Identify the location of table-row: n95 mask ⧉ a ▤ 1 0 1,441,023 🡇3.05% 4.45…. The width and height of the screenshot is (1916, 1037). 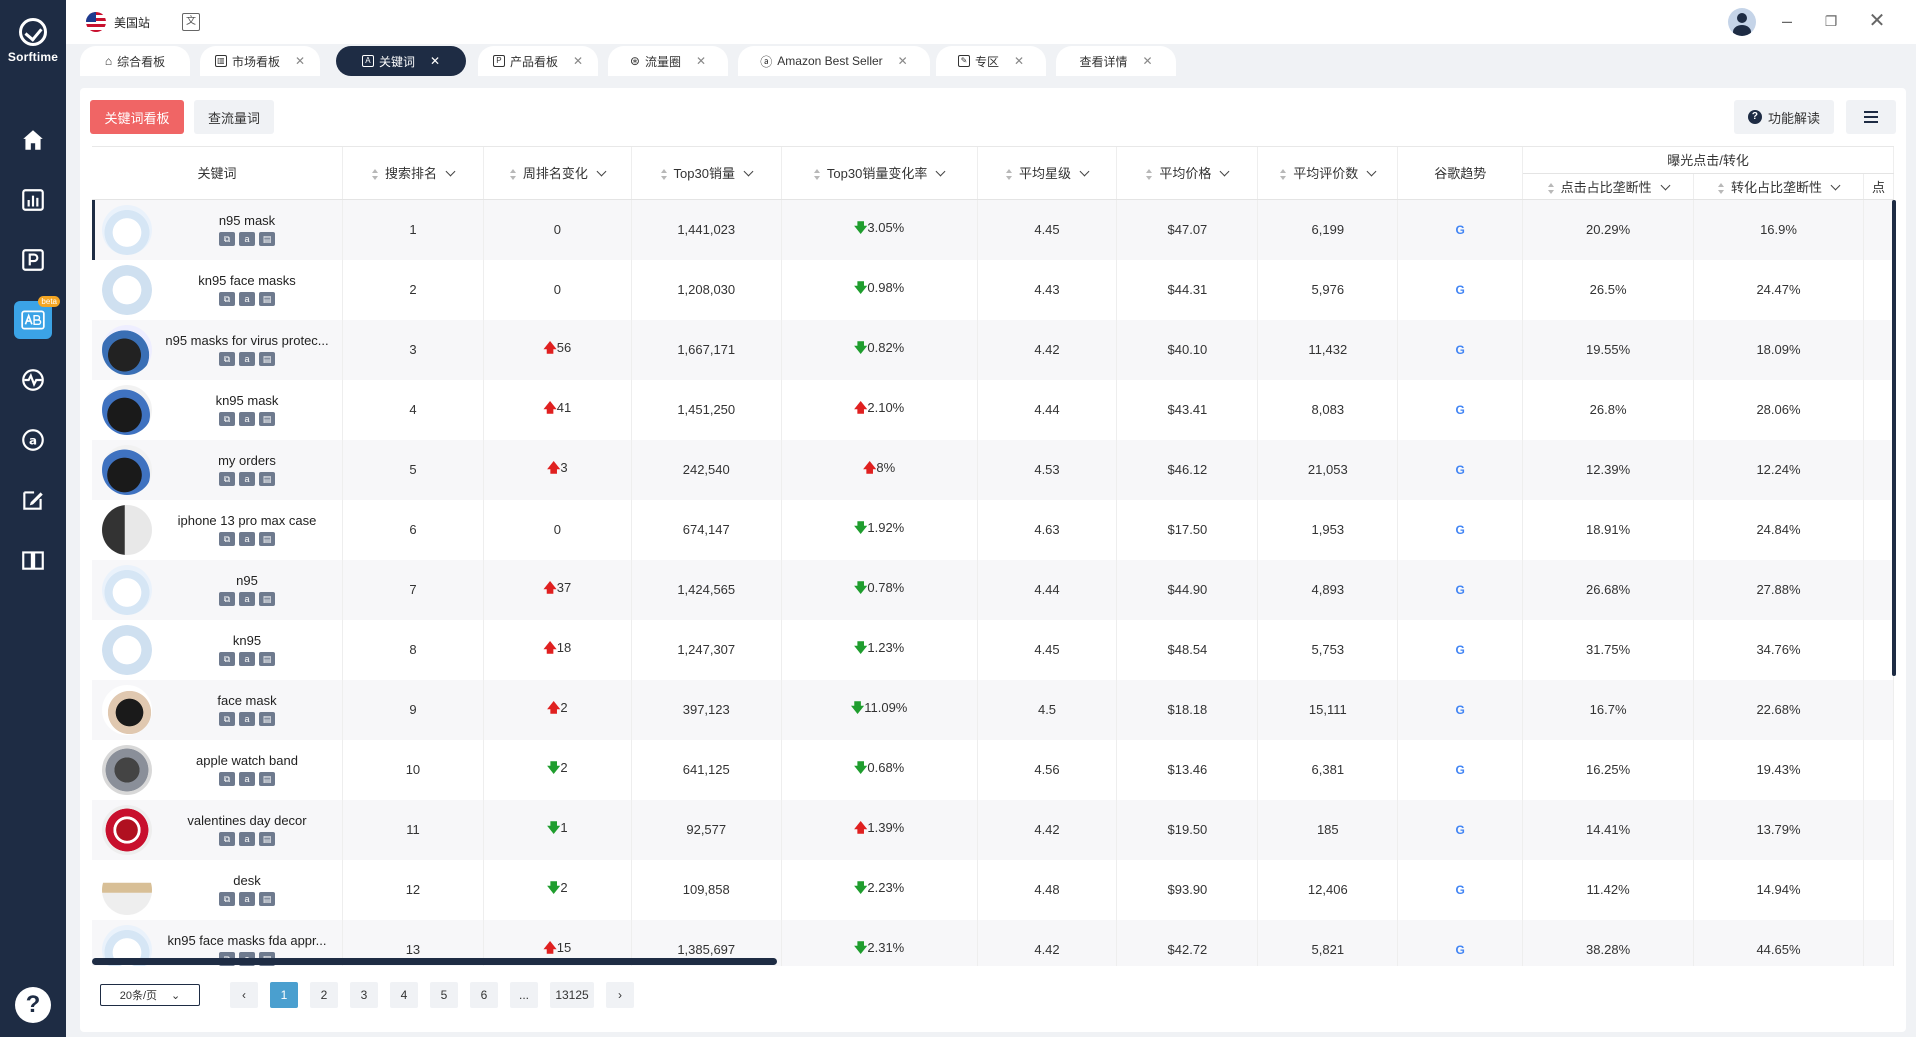
(993, 229).